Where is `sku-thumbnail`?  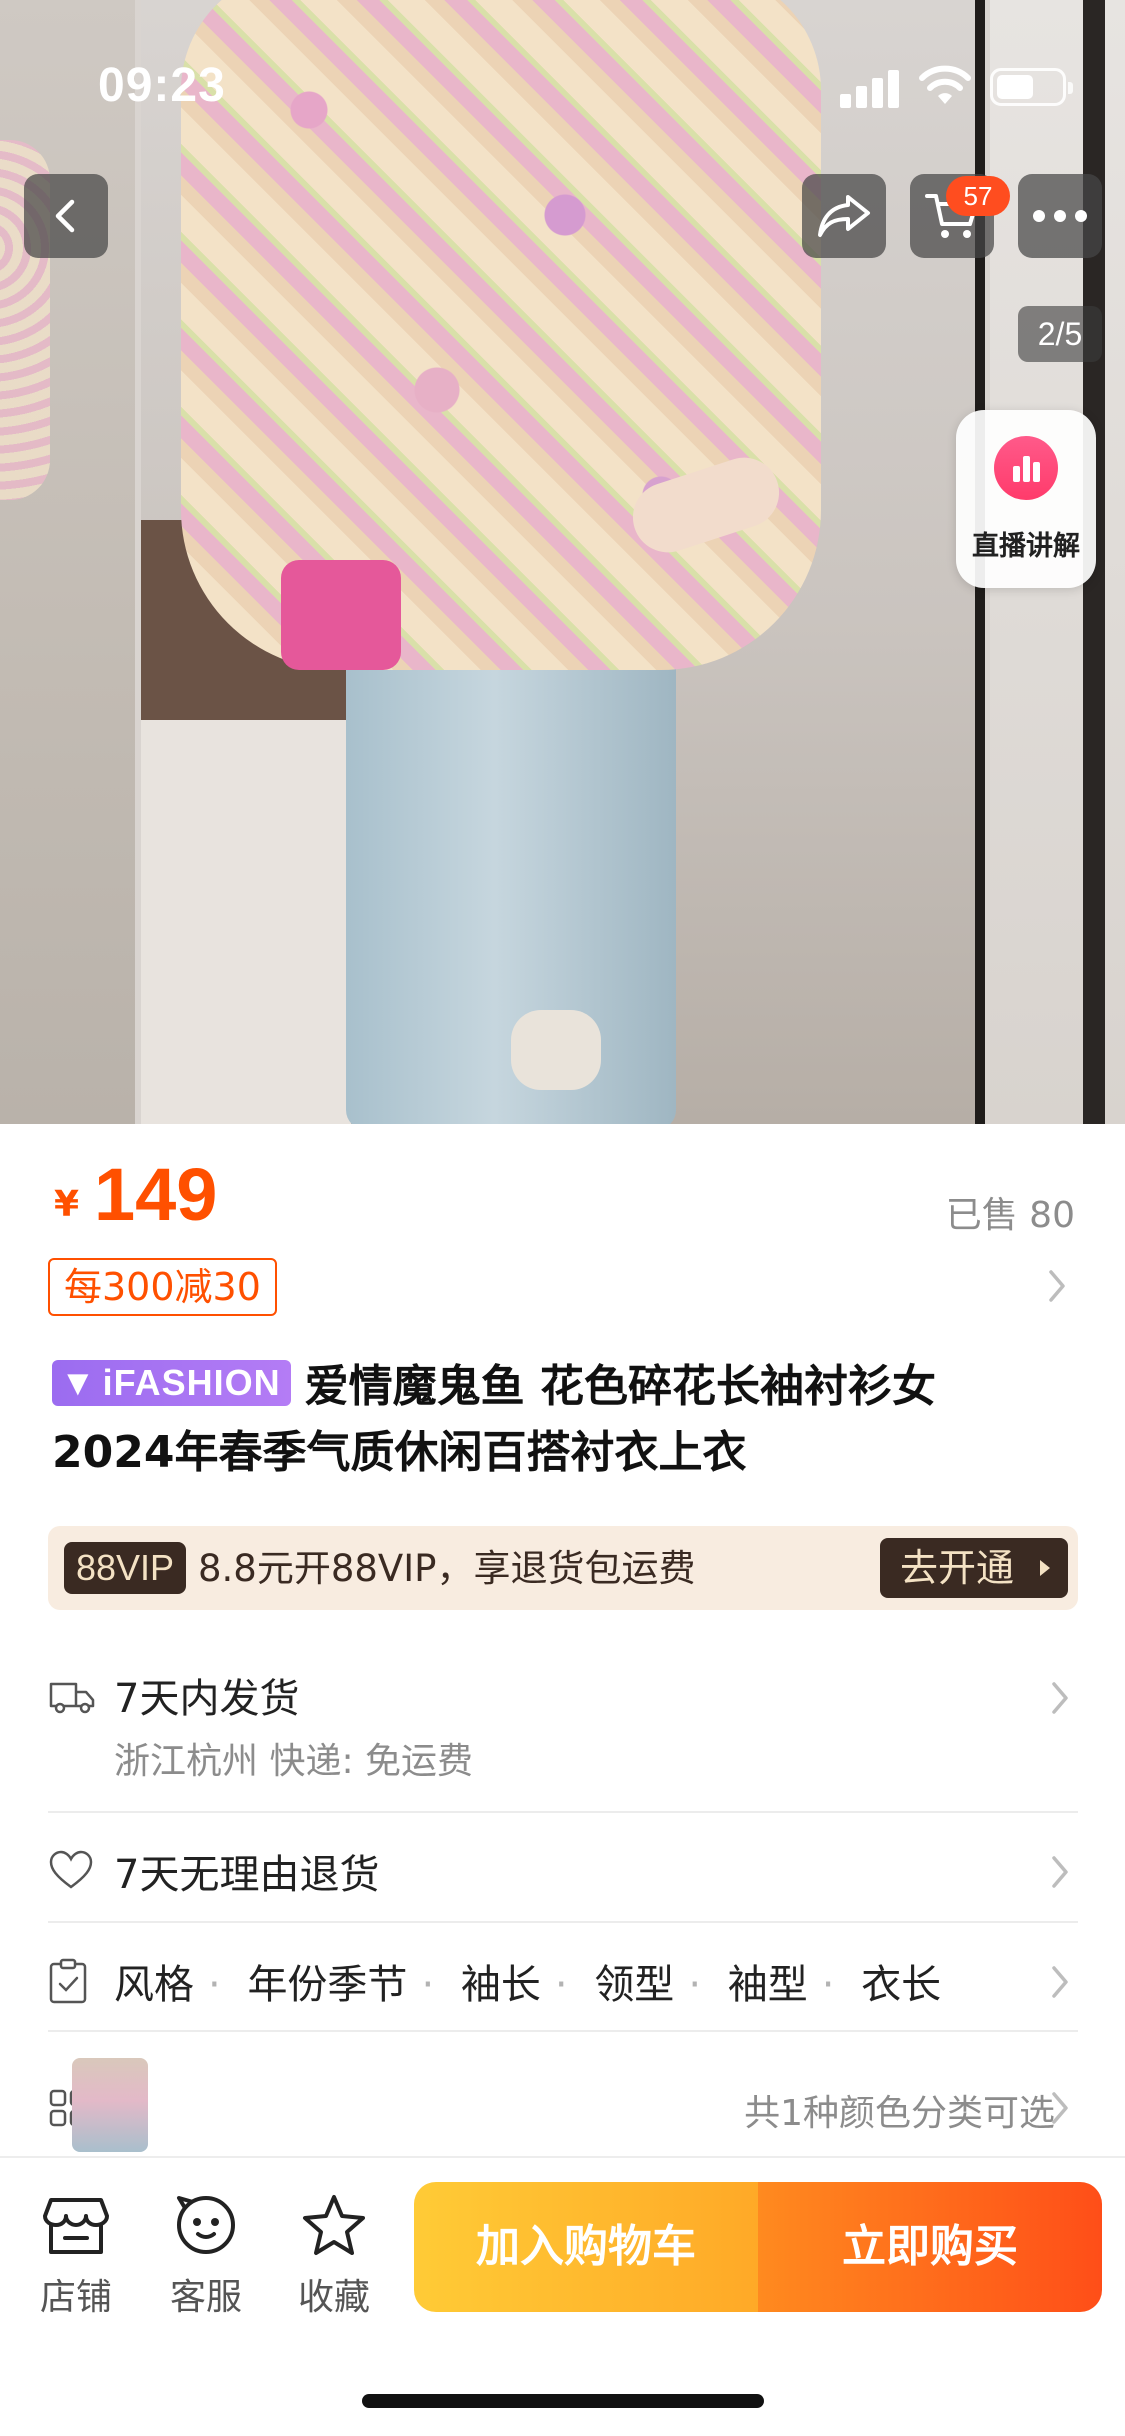
sku-thumbnail is located at coordinates (110, 2105).